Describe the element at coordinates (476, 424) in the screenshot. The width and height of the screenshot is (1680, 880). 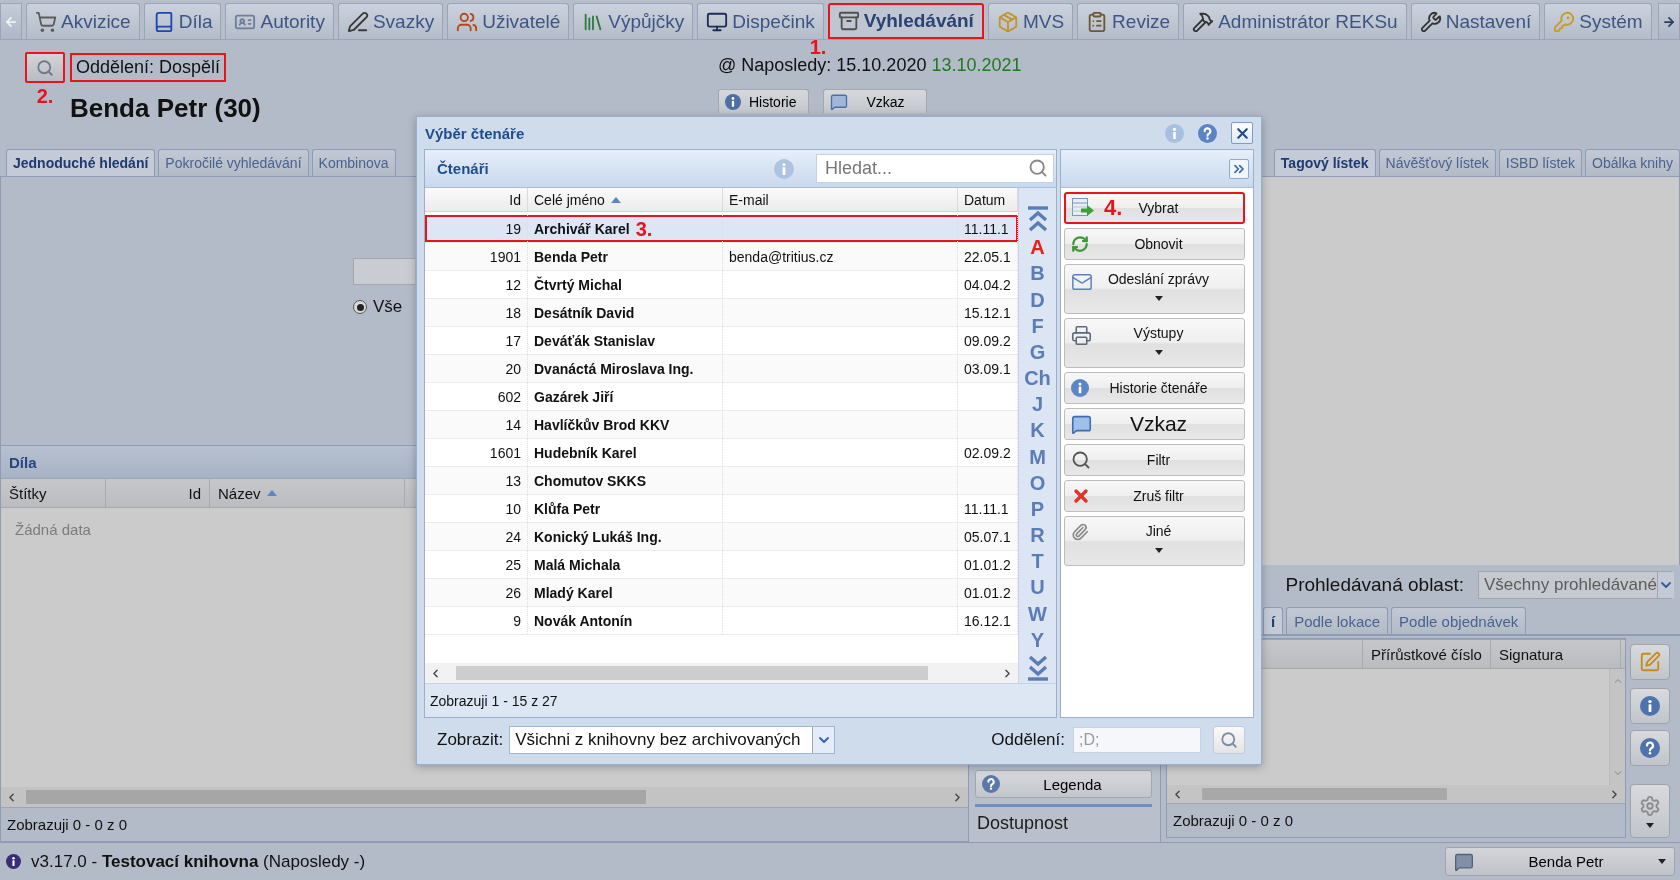
I see `table-cell: 14` at that location.